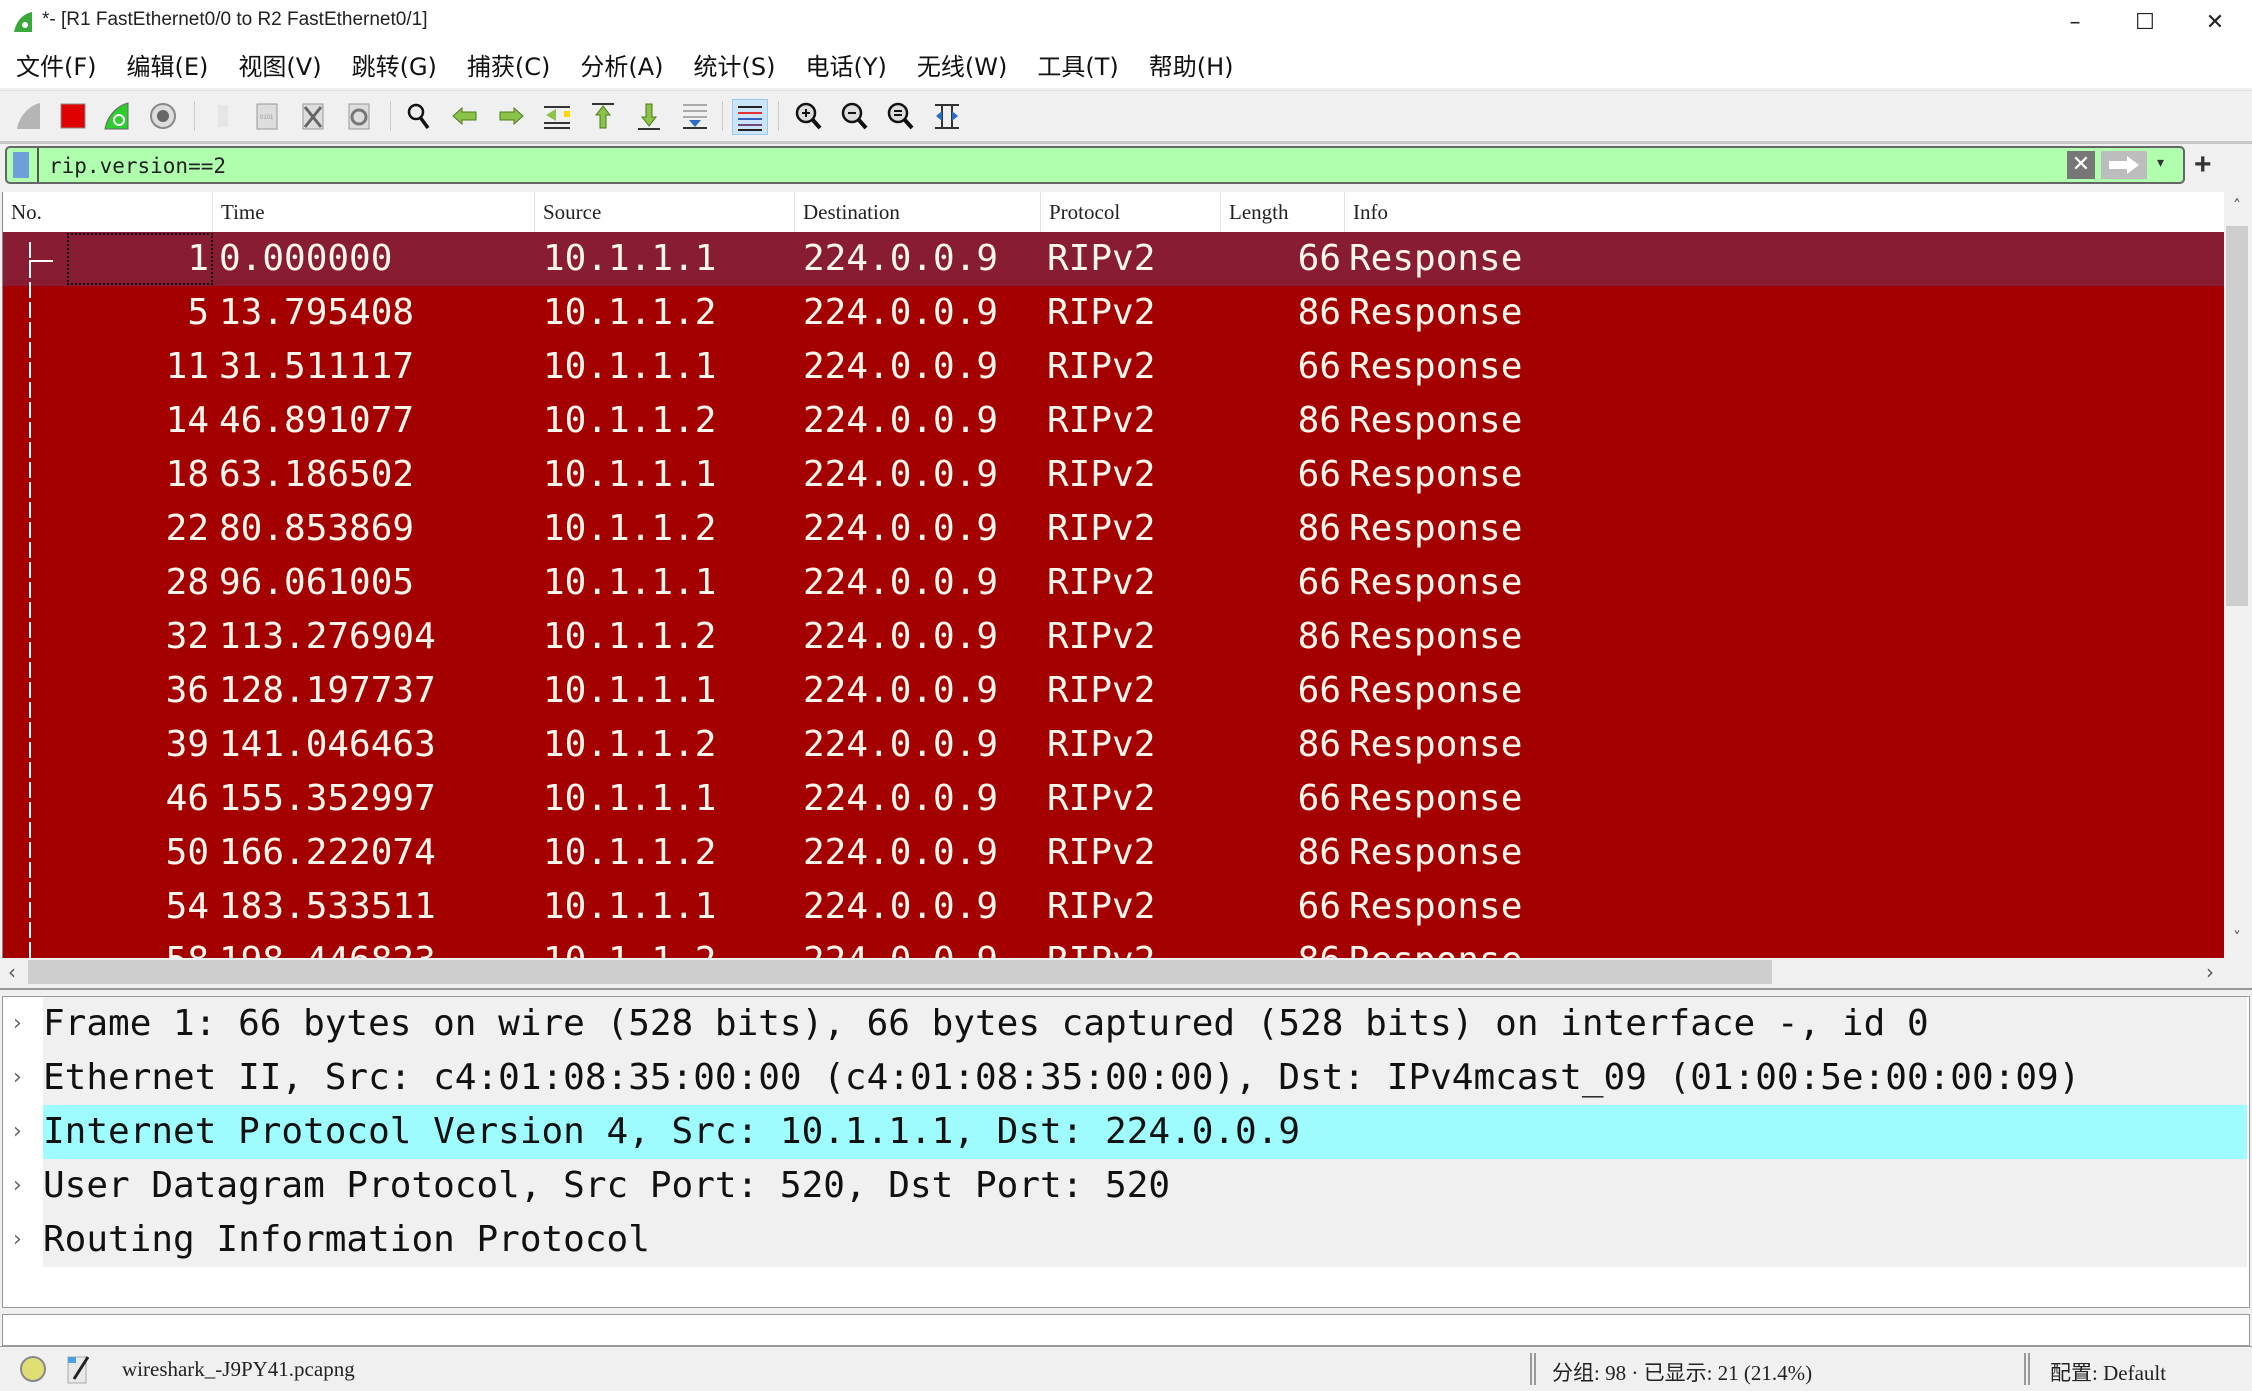 The height and width of the screenshot is (1391, 2252). Describe the element at coordinates (1319, 420) in the screenshot. I see `packet-cell-len: 86` at that location.